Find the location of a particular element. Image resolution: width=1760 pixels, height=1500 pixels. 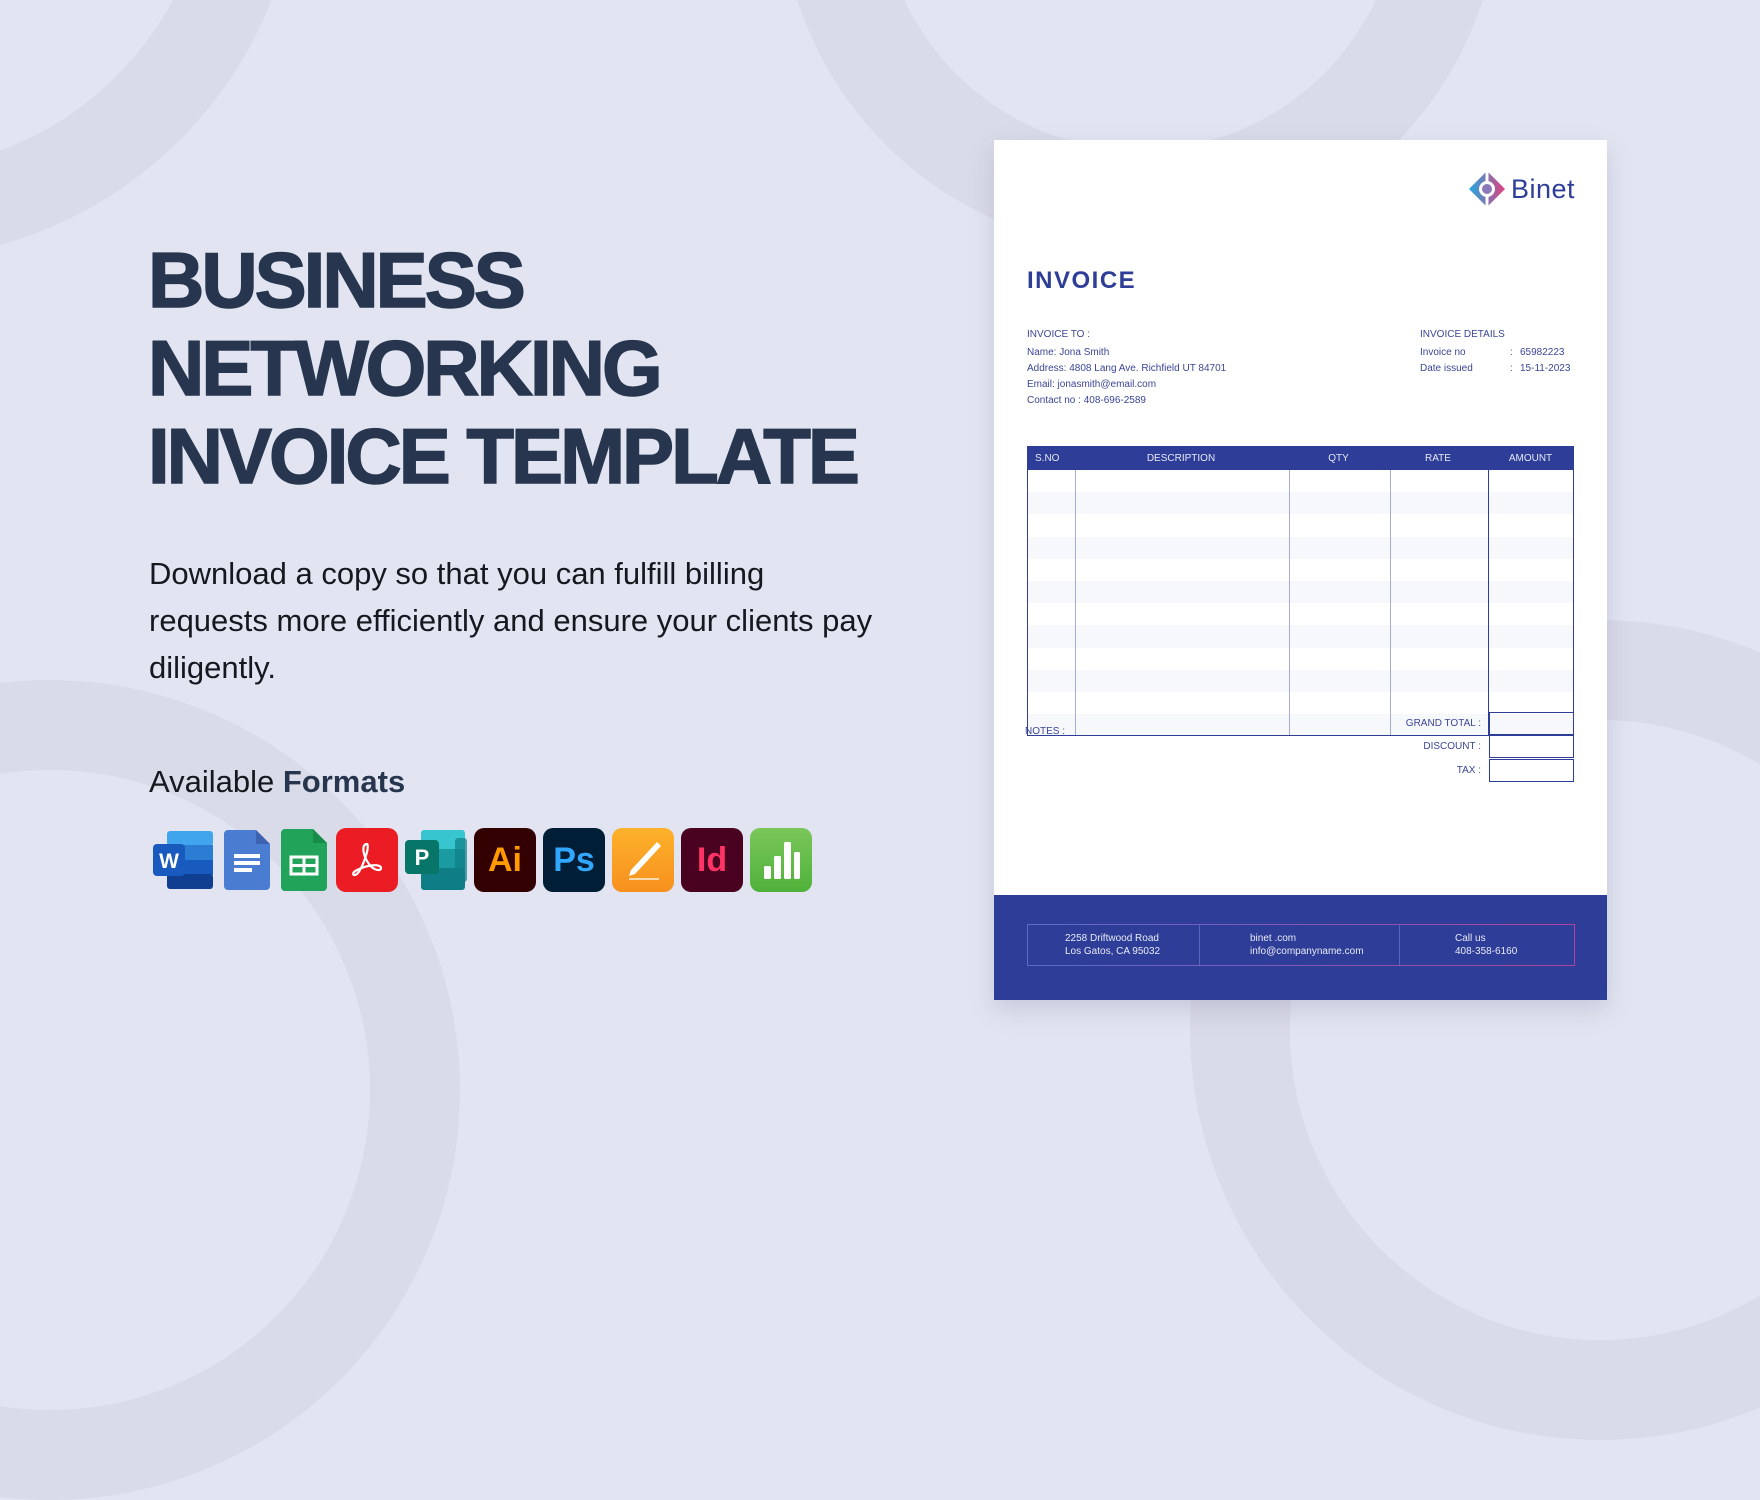

footer-address: 2258 Driftwood Road Los Gatos, CA 95032 is located at coordinates (1113, 945).